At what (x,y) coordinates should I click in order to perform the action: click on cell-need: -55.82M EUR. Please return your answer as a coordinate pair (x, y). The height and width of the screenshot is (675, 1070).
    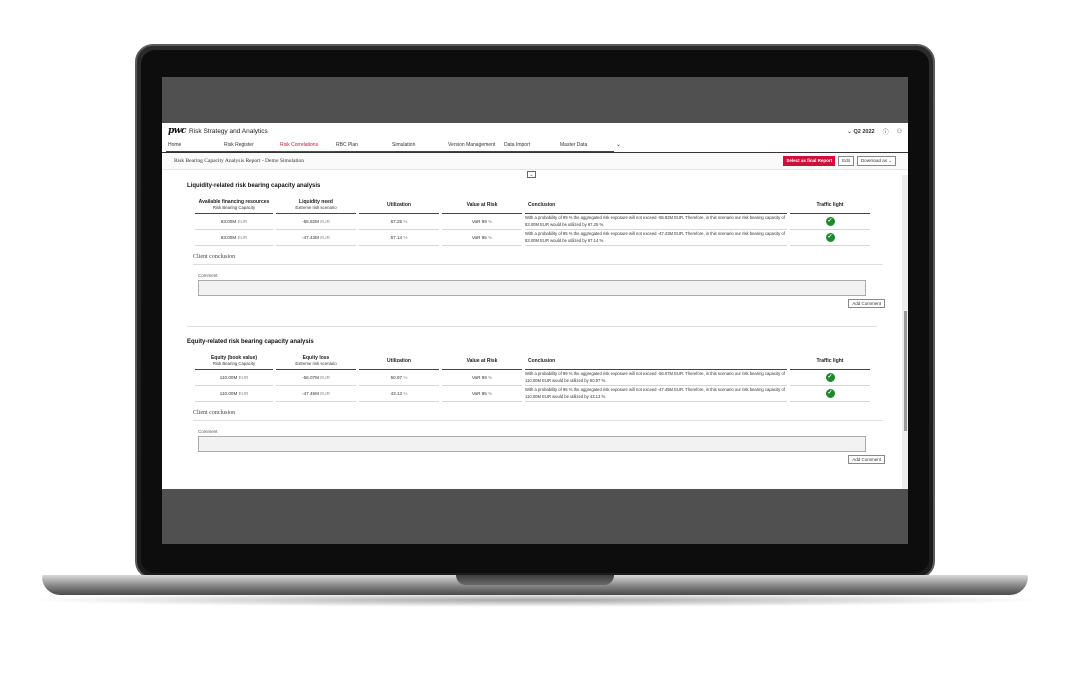
    Looking at the image, I should click on (316, 222).